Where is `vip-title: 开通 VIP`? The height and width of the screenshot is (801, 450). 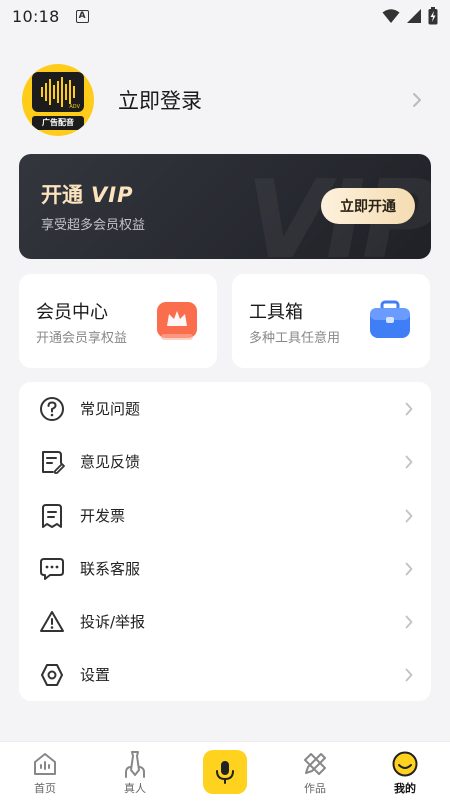 vip-title: 开通 VIP is located at coordinates (87, 194).